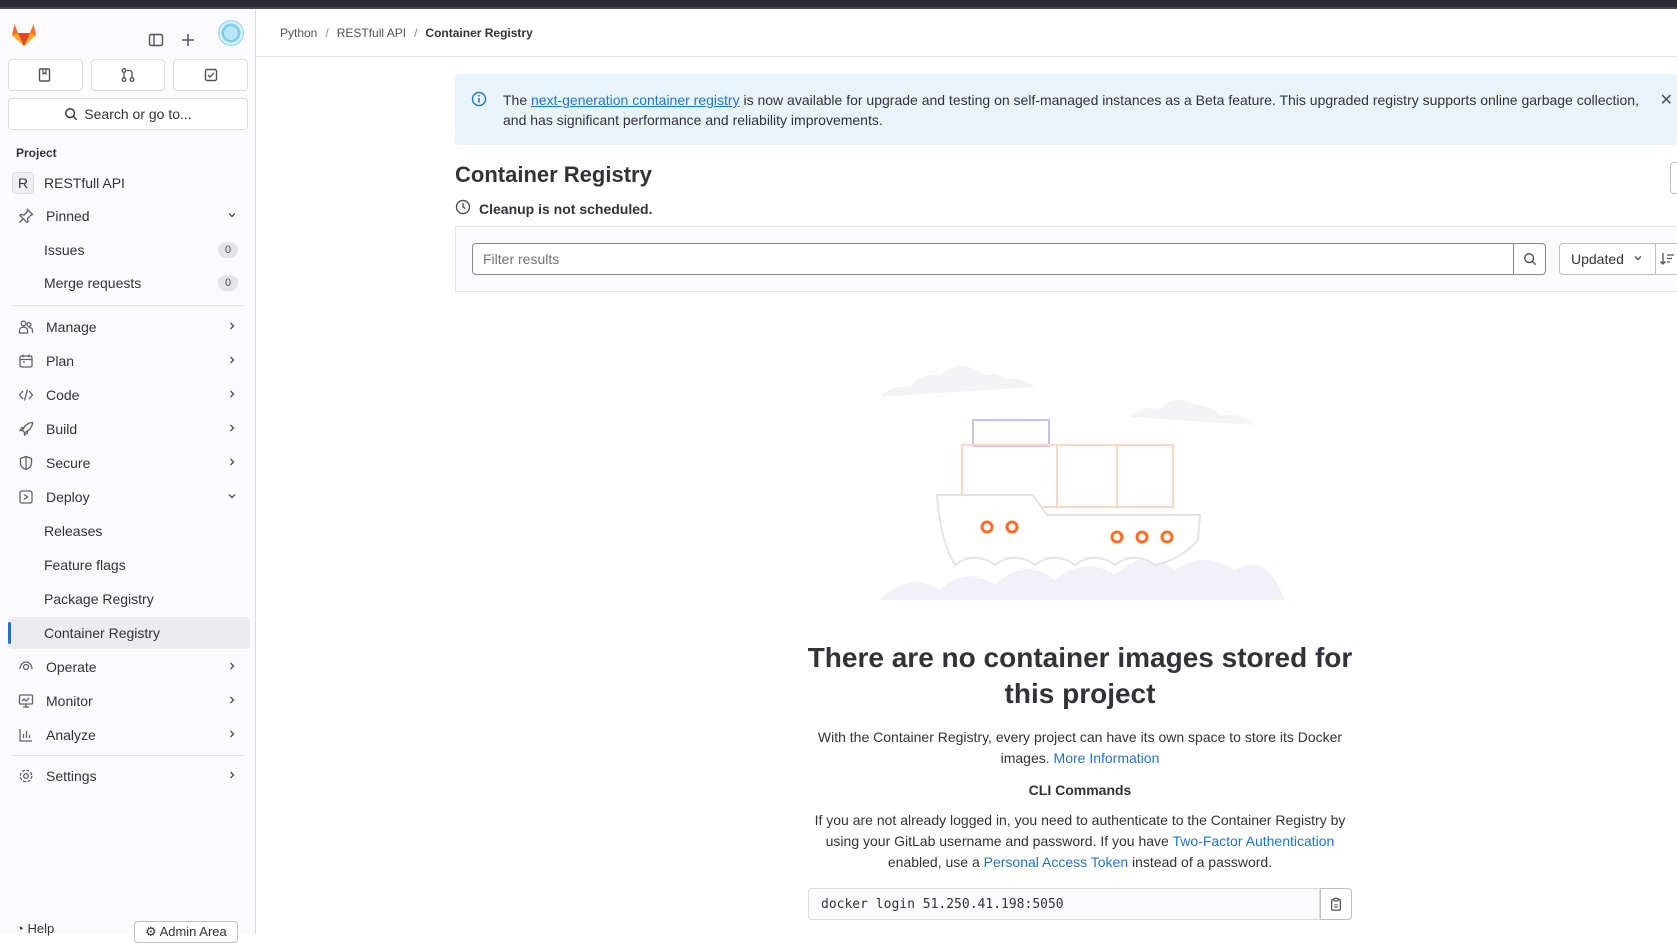  Describe the element at coordinates (73, 531) in the screenshot. I see `releases-label: Releases` at that location.